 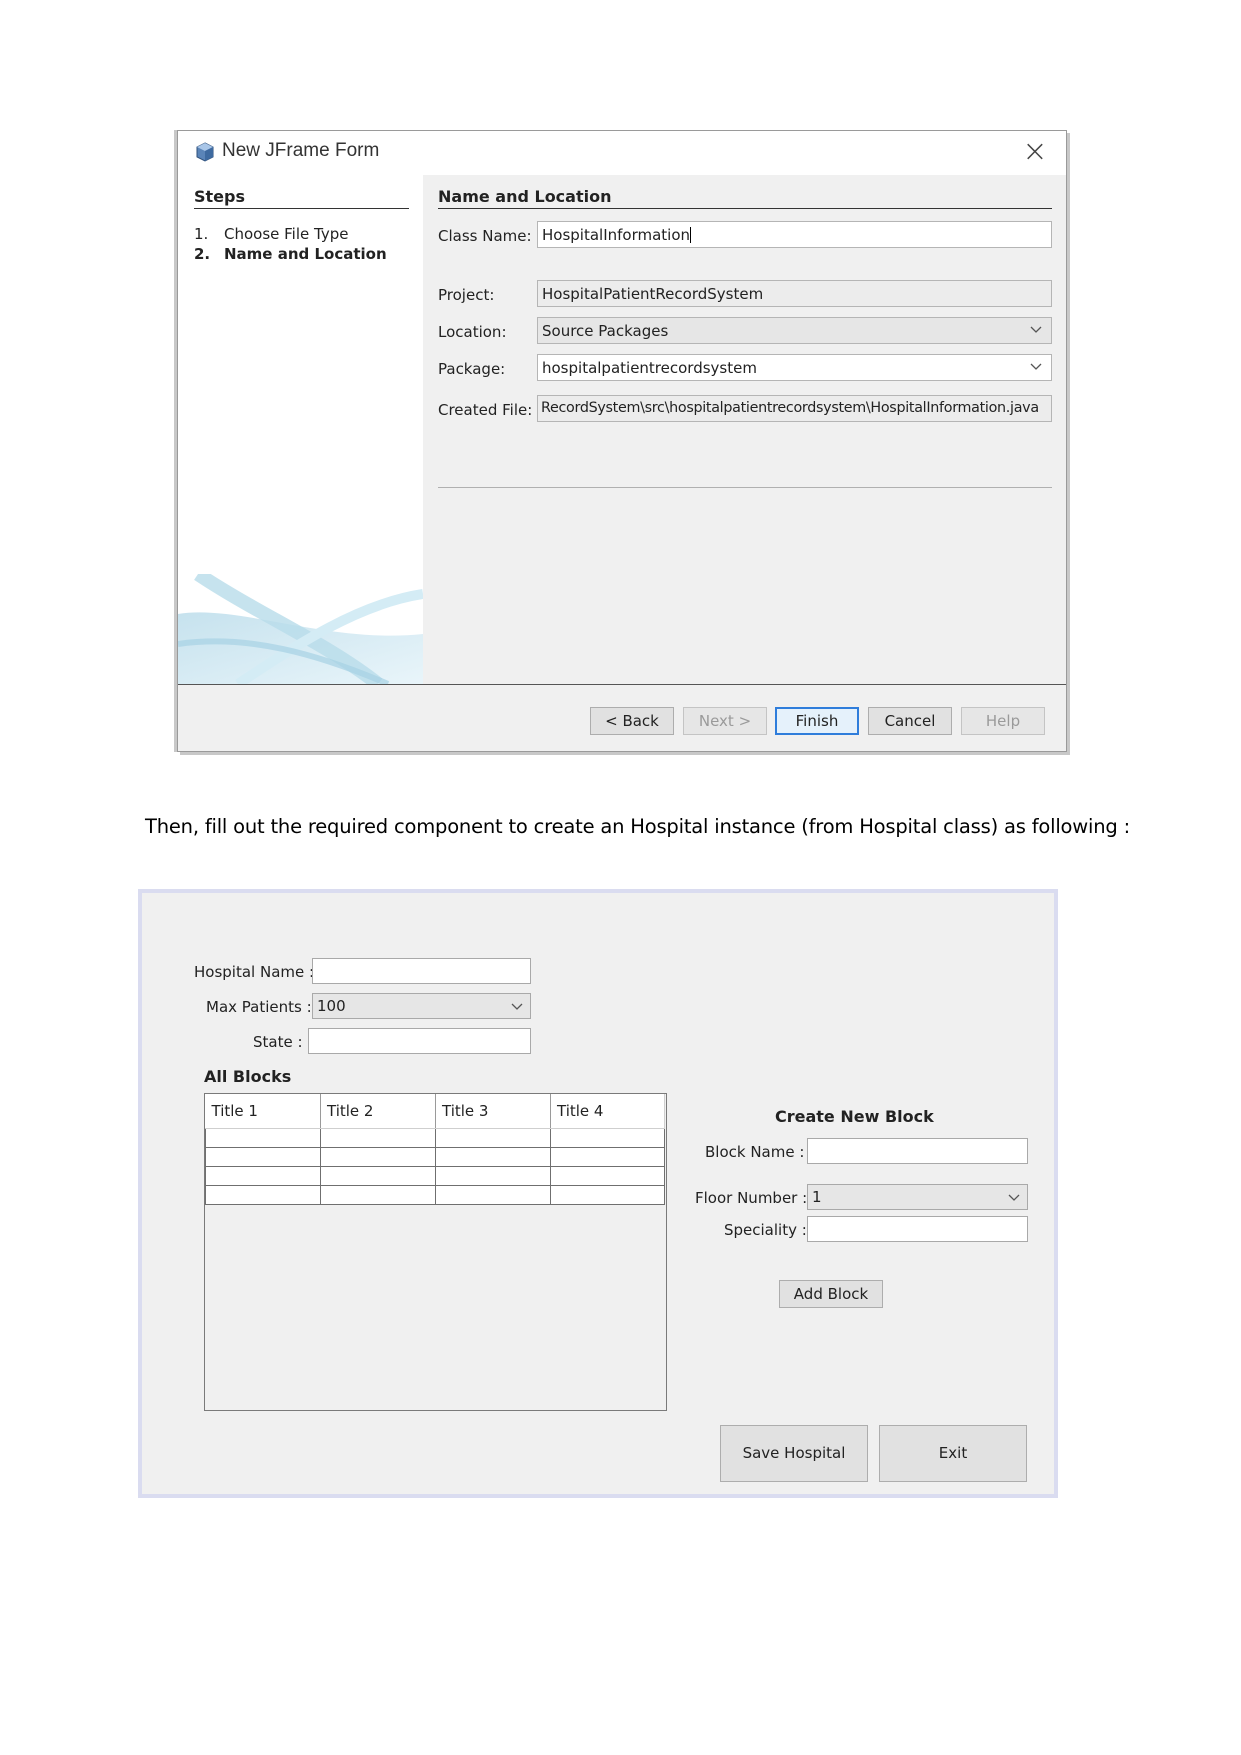 I want to click on speciality-input, so click(x=917, y=1229).